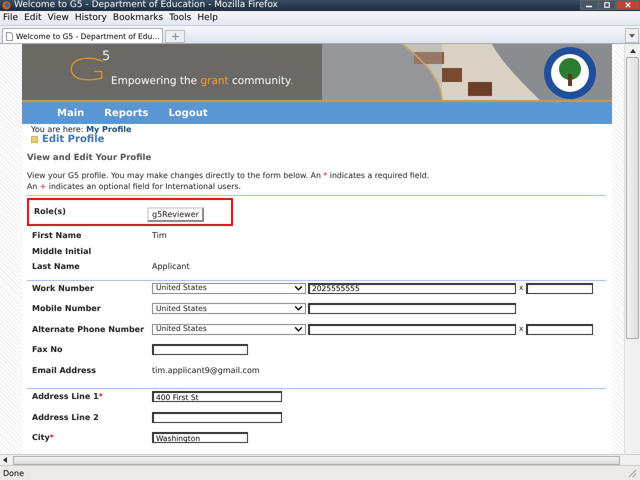 Image resolution: width=640 pixels, height=480 pixels. I want to click on field-label: Fax No, so click(48, 349).